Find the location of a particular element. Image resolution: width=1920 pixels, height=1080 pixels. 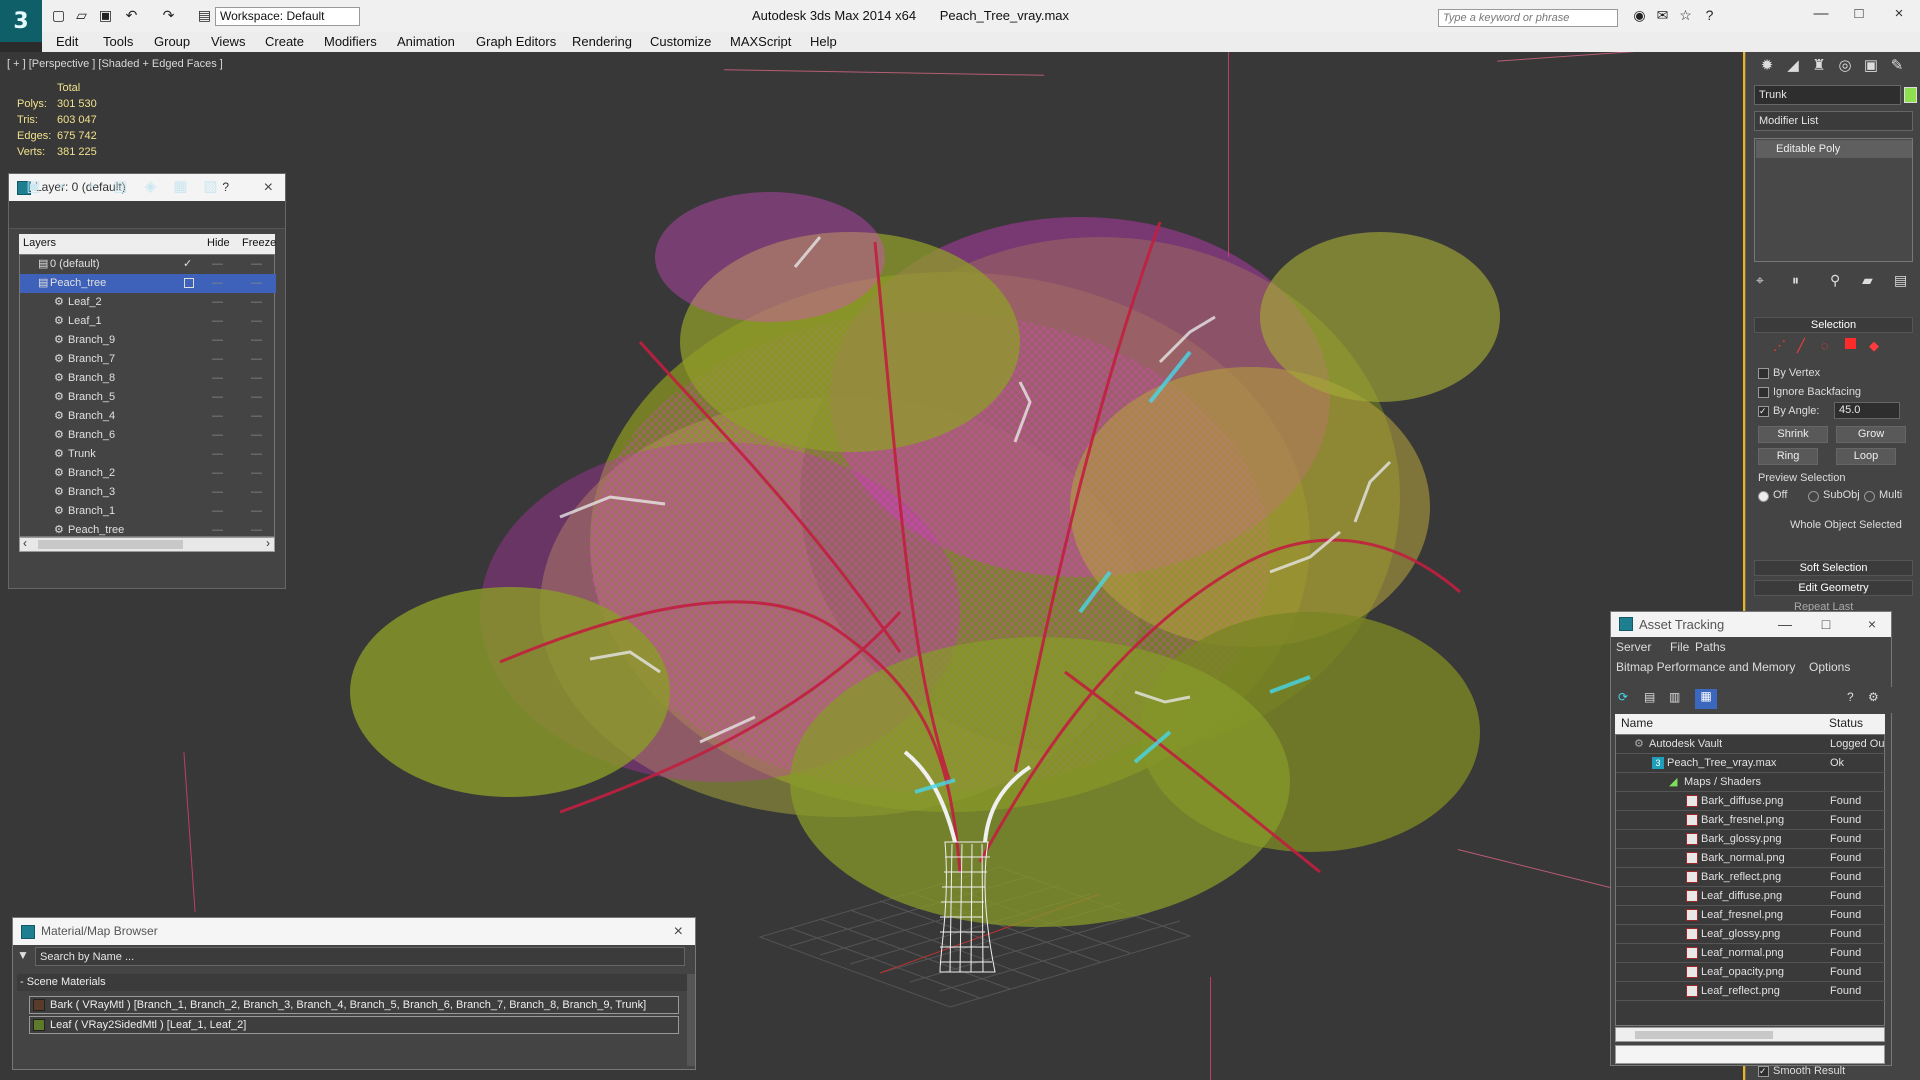

layer-name: Branch_4 is located at coordinates (91, 416).